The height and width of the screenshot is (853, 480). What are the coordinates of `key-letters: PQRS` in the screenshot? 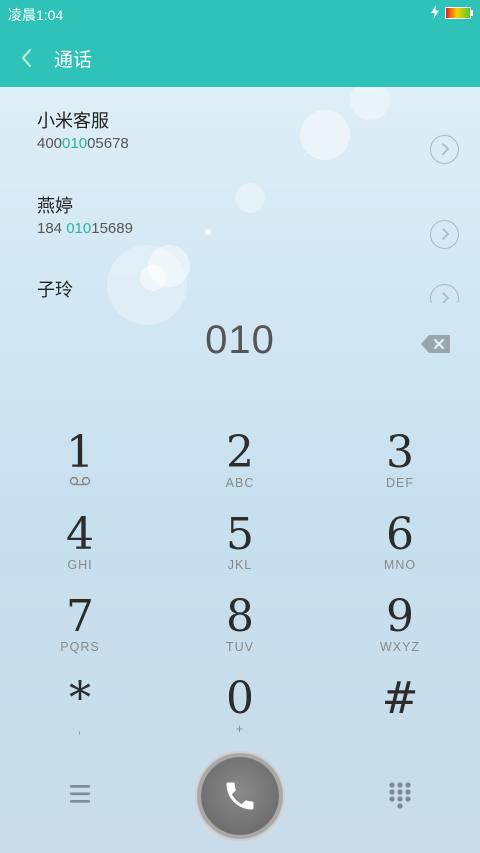 It's located at (80, 647).